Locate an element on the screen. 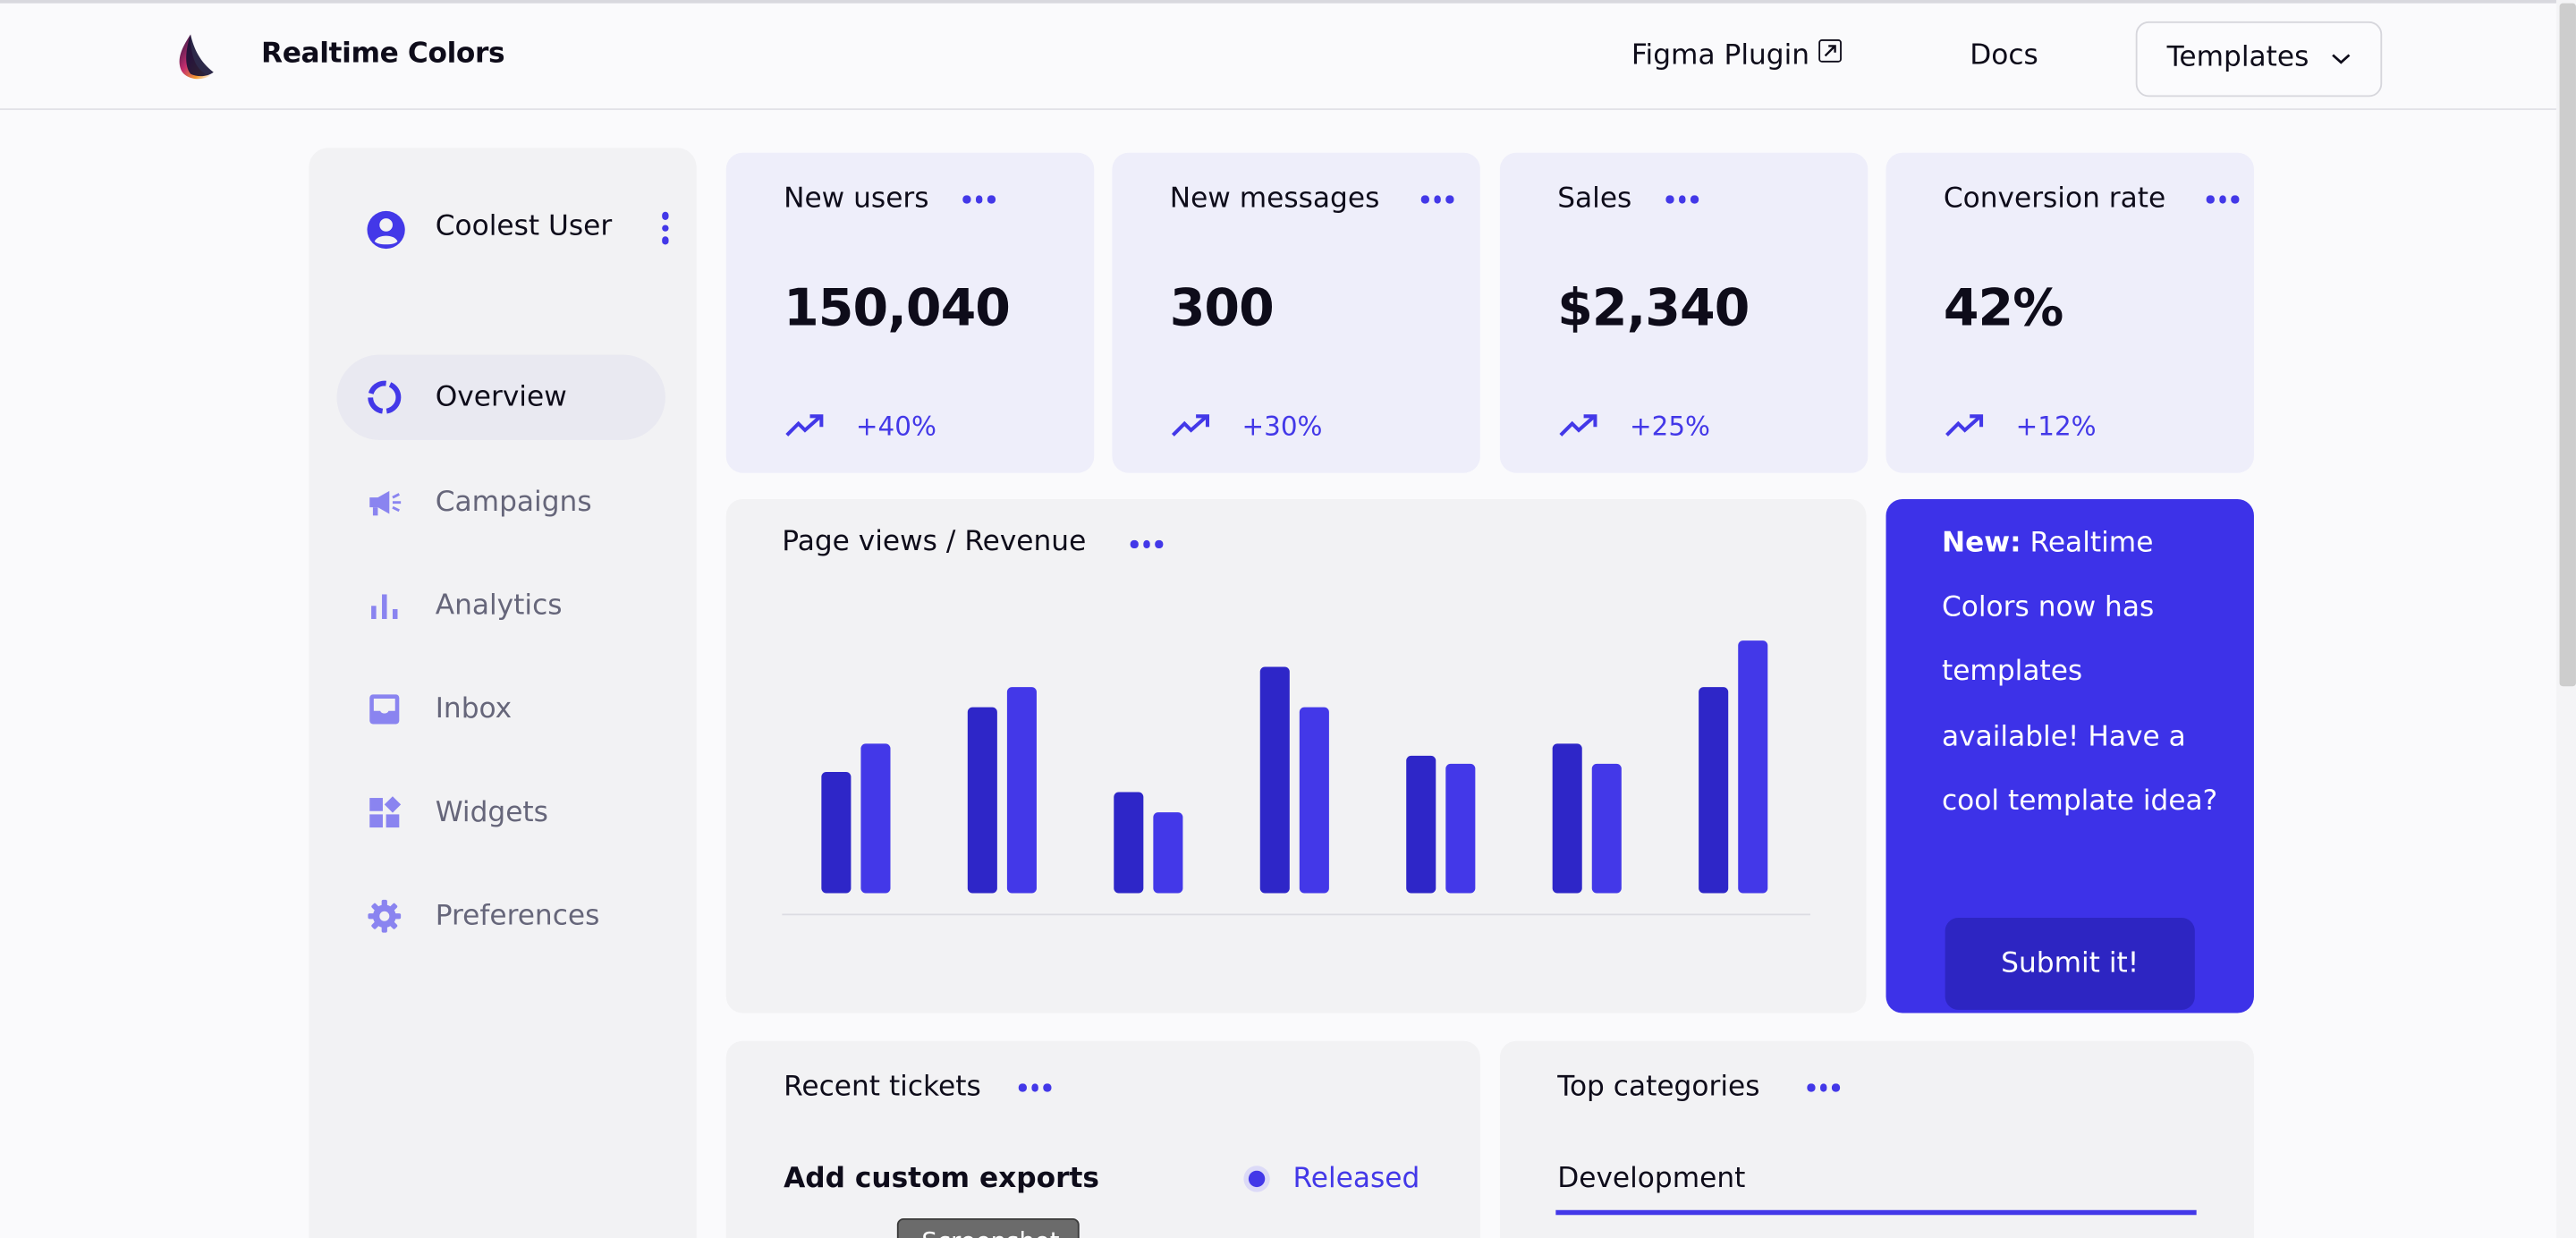 The width and height of the screenshot is (2576, 1238). sidebar-item-label: Overview is located at coordinates (501, 397).